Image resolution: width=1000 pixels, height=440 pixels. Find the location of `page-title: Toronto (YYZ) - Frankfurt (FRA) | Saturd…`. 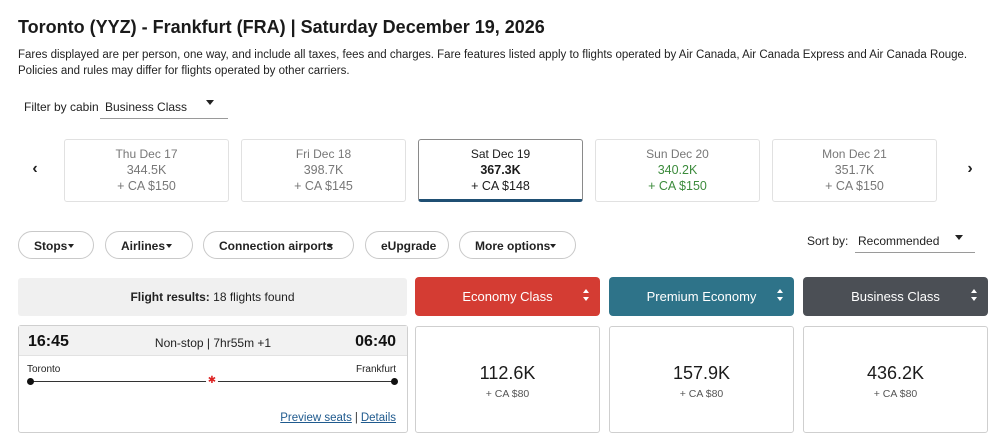

page-title: Toronto (YYZ) - Frankfurt (FRA) | Saturd… is located at coordinates (281, 27).